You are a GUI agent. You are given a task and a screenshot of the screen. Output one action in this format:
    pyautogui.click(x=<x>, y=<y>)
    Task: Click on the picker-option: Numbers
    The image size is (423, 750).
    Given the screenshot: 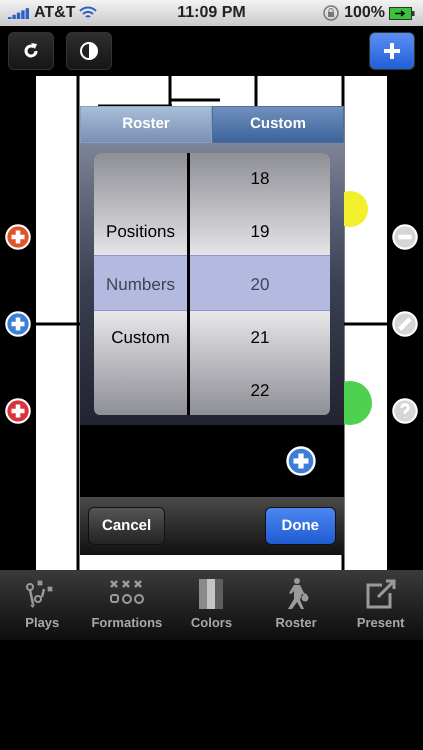 What is the action you would take?
    pyautogui.click(x=140, y=285)
    